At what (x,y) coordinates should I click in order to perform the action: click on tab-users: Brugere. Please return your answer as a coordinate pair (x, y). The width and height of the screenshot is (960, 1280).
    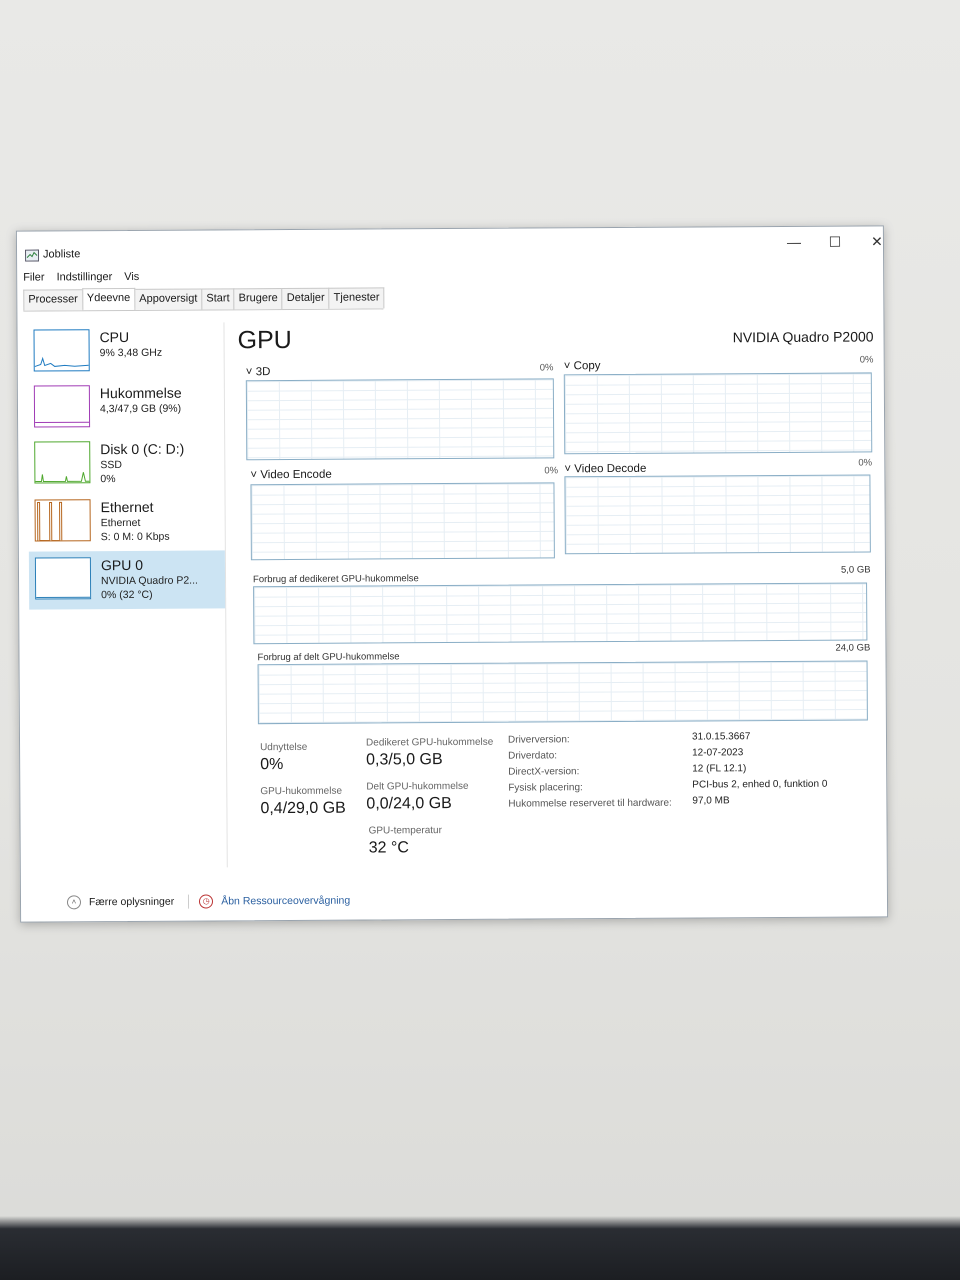
    Looking at the image, I should click on (258, 299).